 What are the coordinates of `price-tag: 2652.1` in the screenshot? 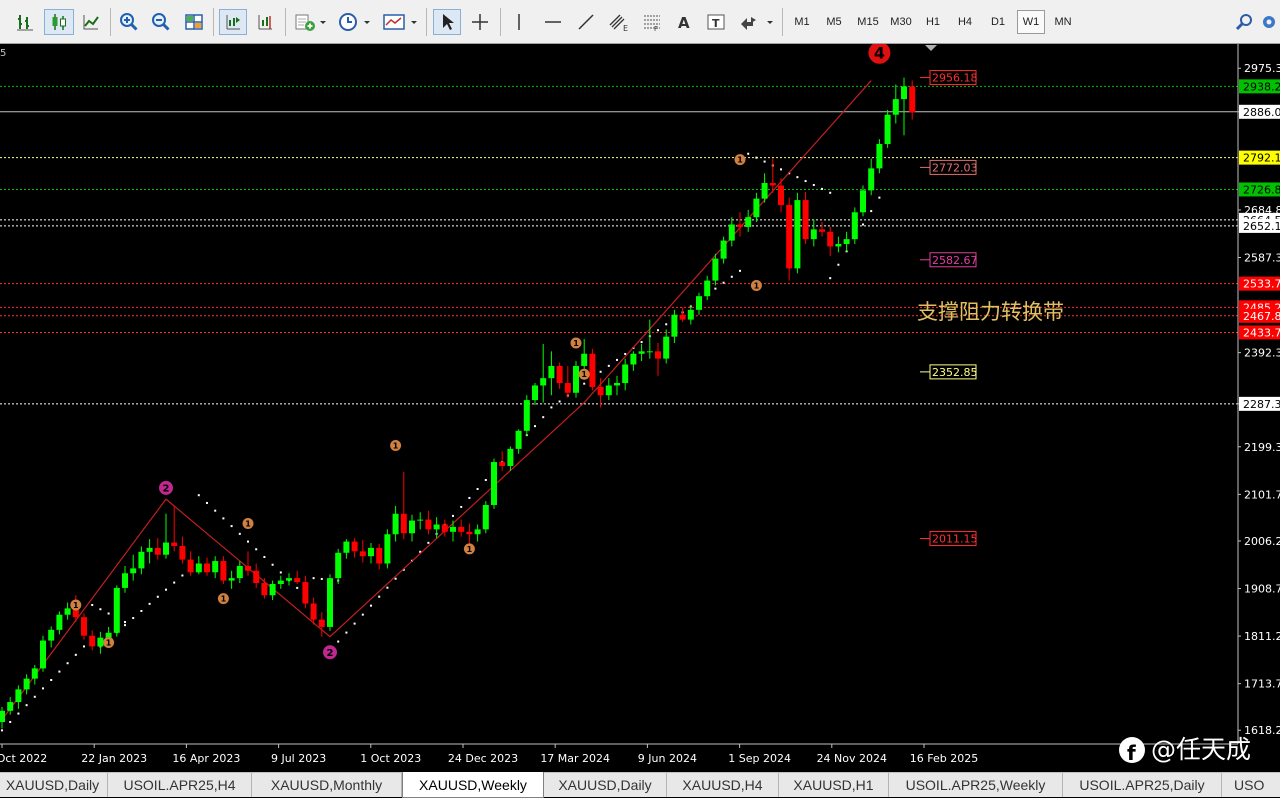 It's located at (1259, 225).